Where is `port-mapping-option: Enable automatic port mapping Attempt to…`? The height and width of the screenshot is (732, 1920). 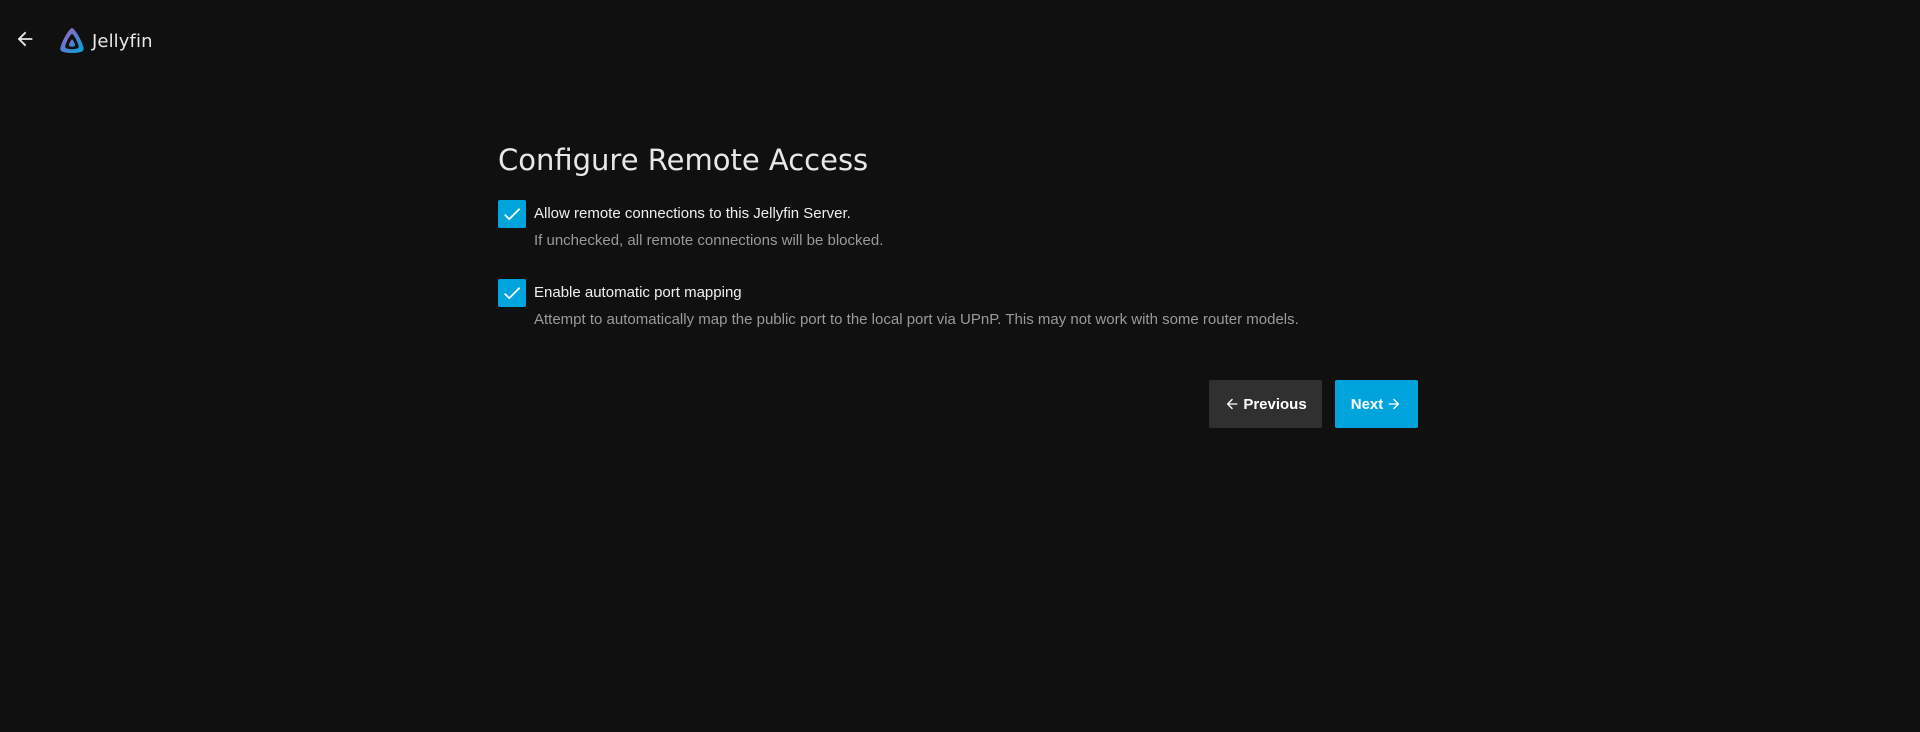
port-mapping-option: Enable automatic port mapping Attempt to… is located at coordinates (958, 305).